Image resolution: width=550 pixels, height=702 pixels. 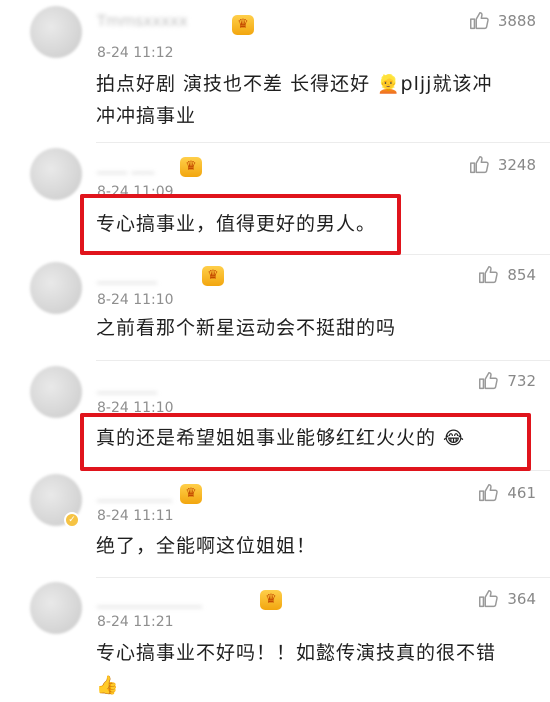 What do you see at coordinates (506, 599) in the screenshot?
I see `like-button: 364` at bounding box center [506, 599].